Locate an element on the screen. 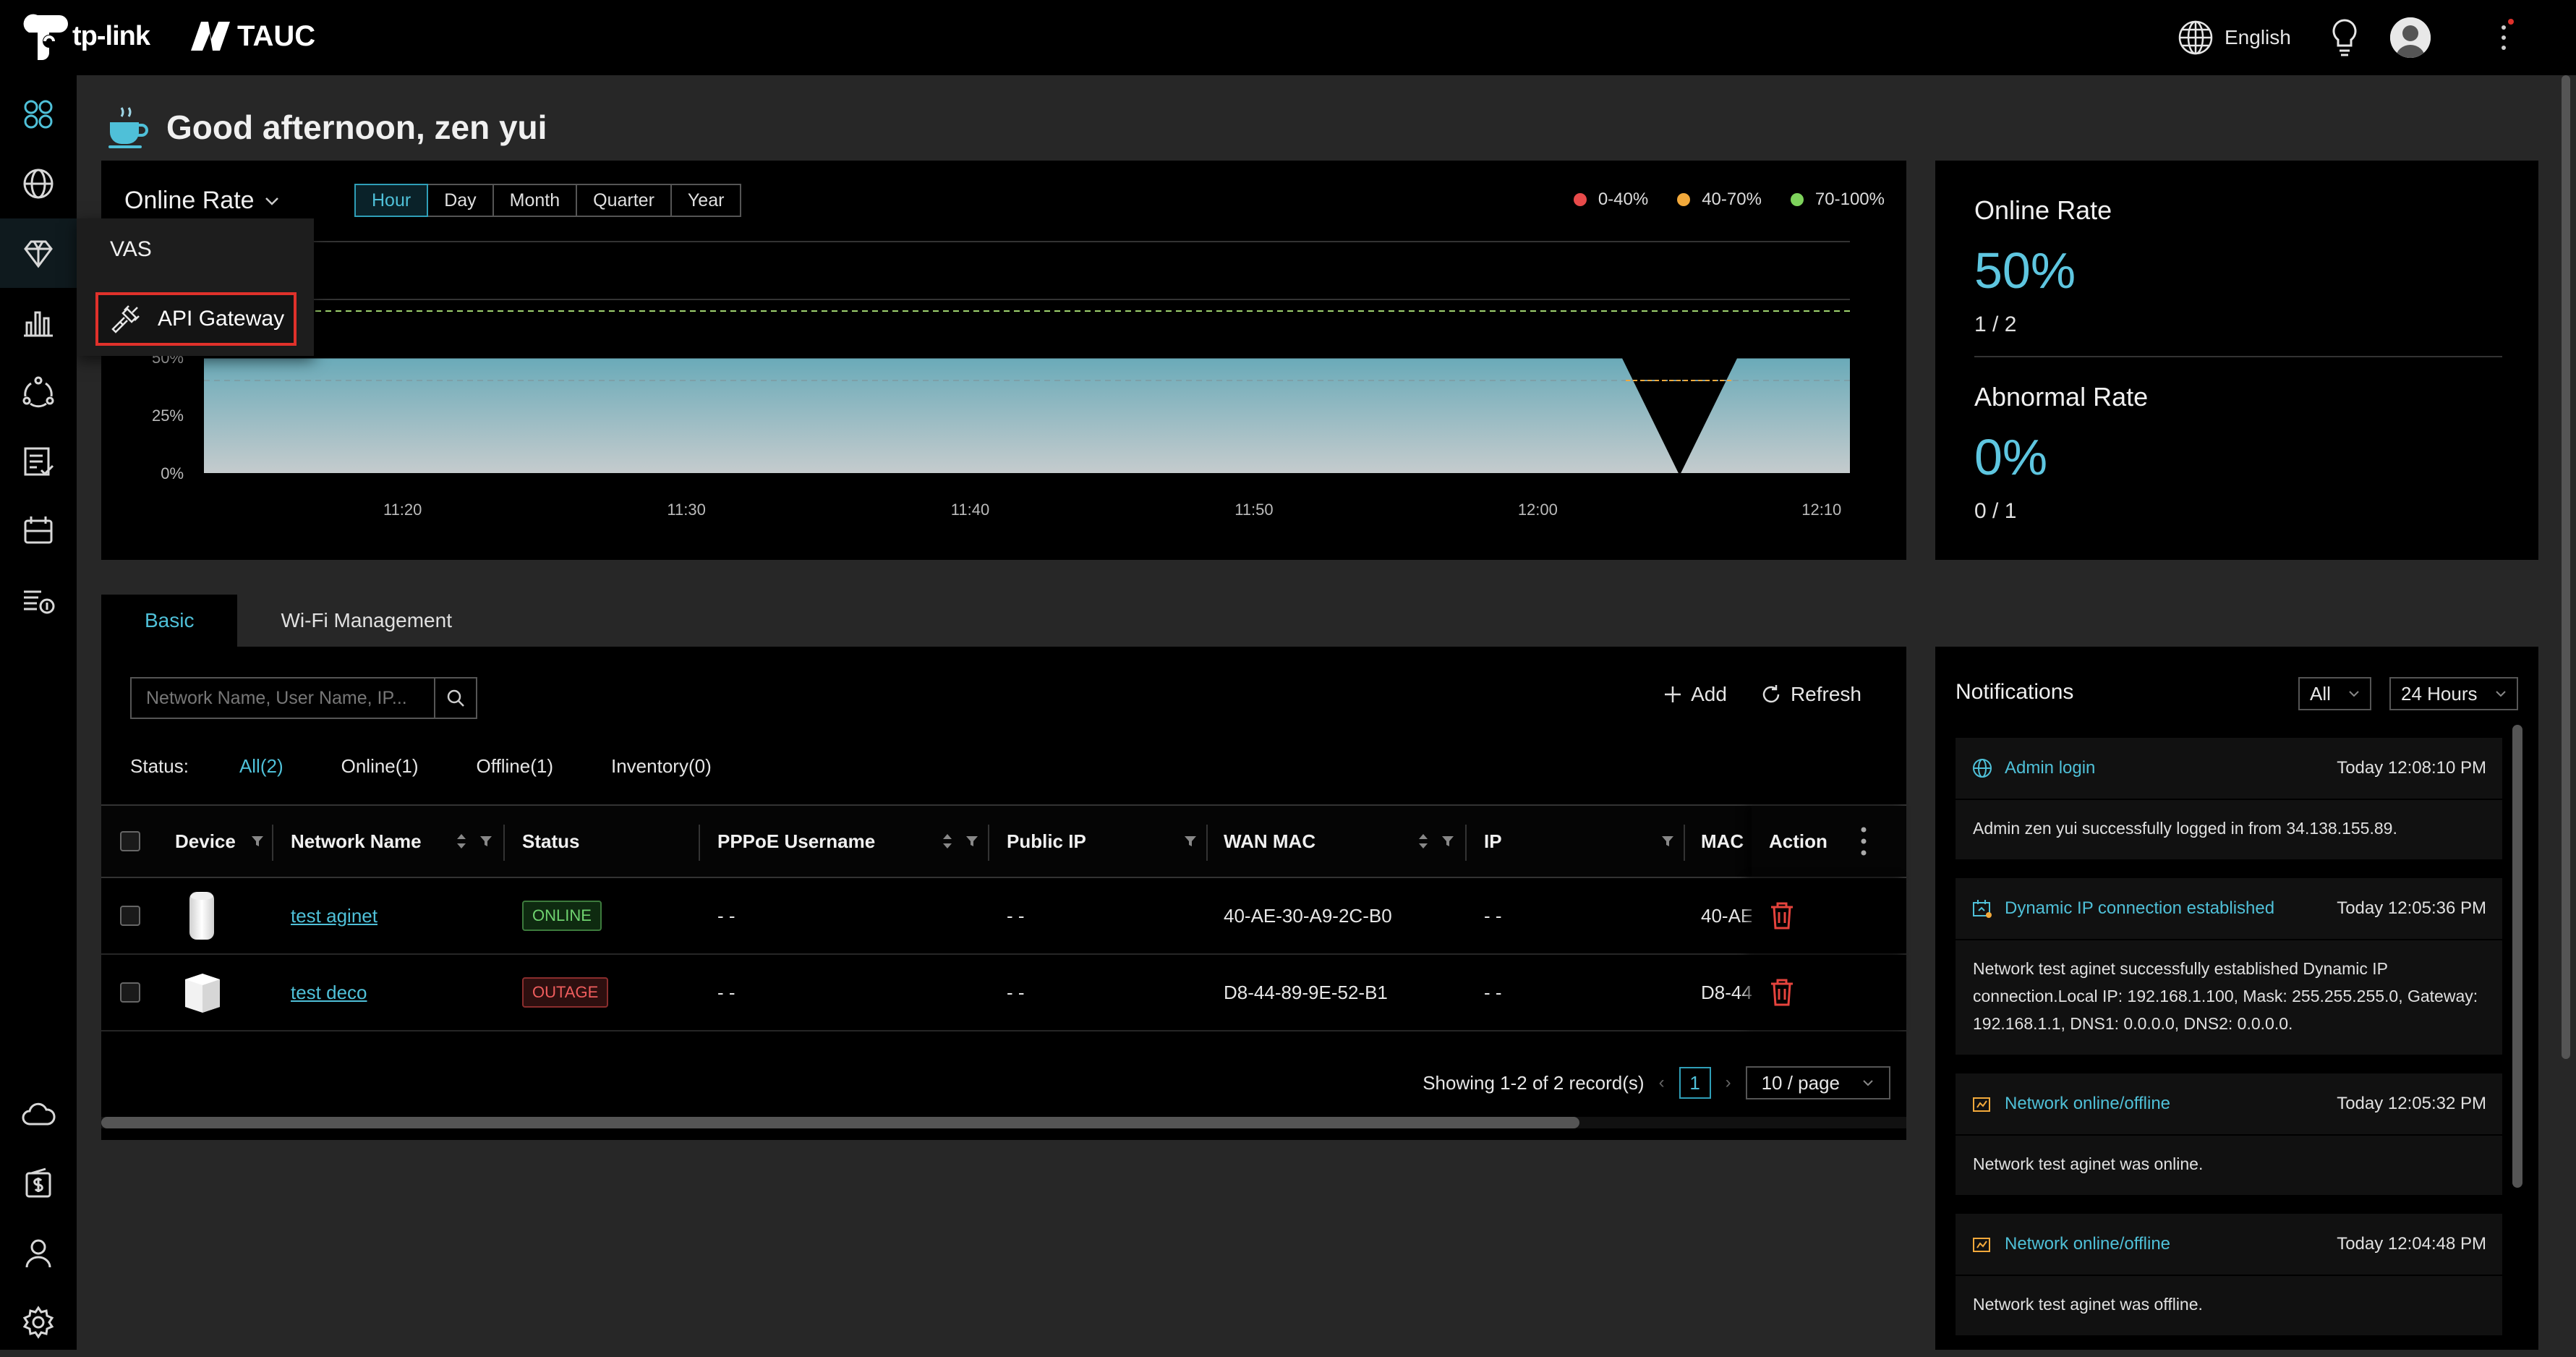  period-selector: Hour Day Month Quarter Year is located at coordinates (548, 200).